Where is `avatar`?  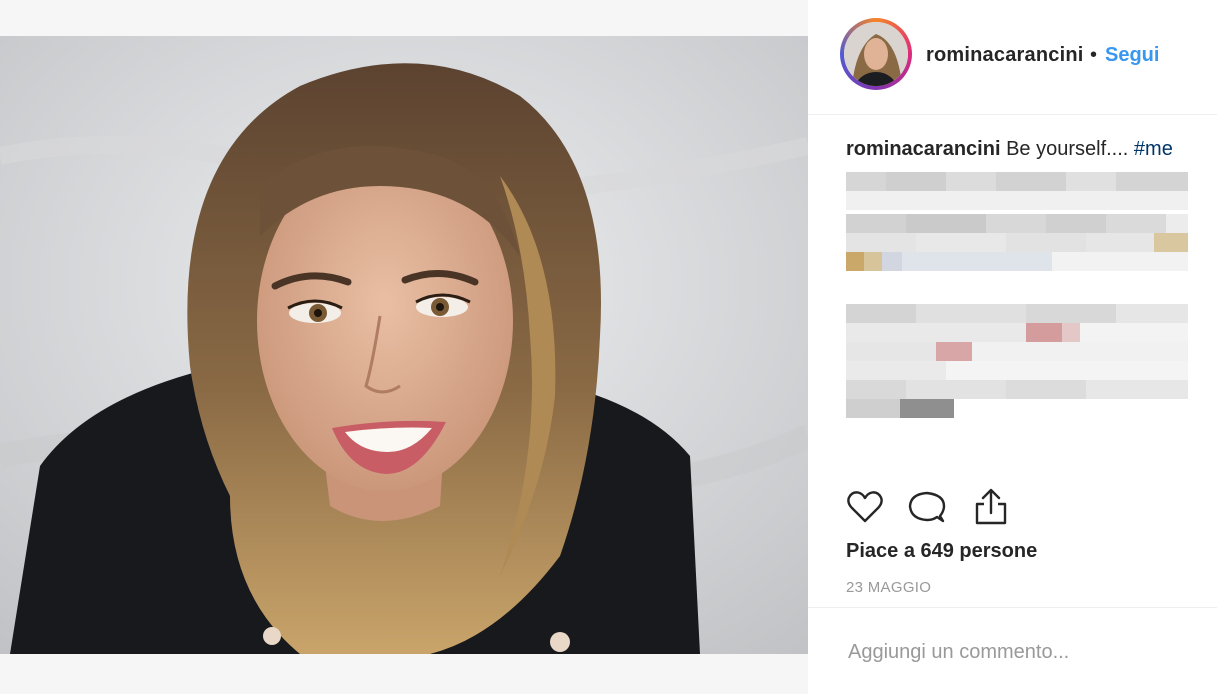 avatar is located at coordinates (876, 54).